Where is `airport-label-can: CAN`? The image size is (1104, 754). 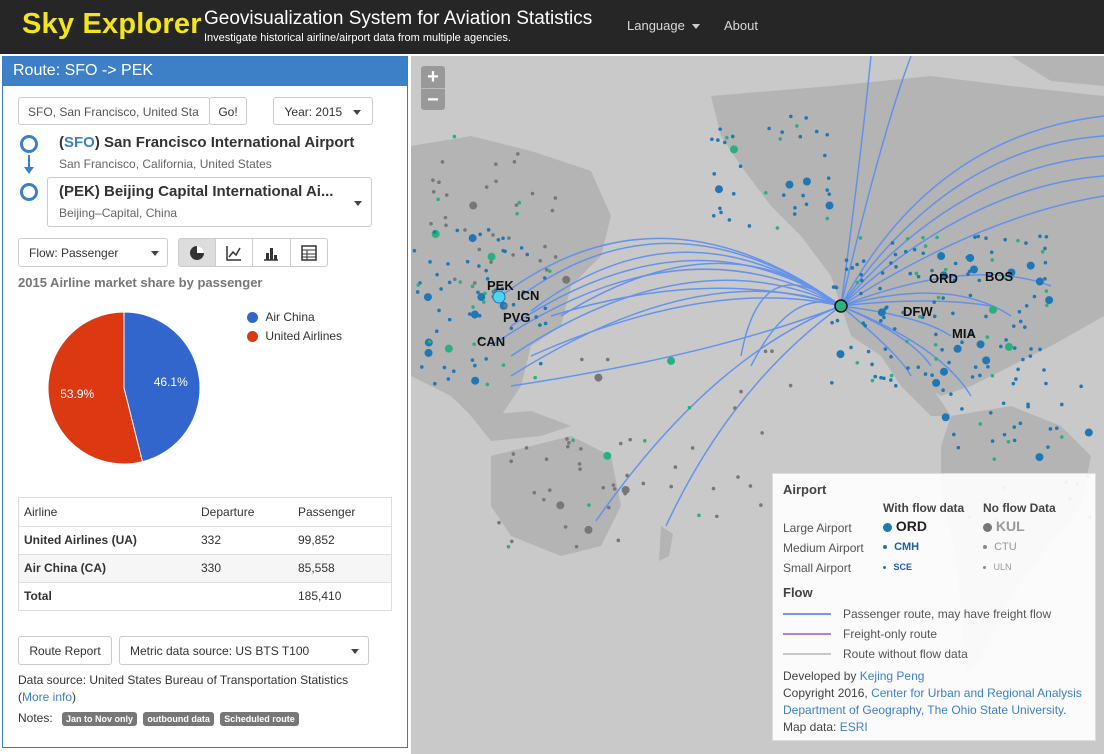
airport-label-can: CAN is located at coordinates (491, 341).